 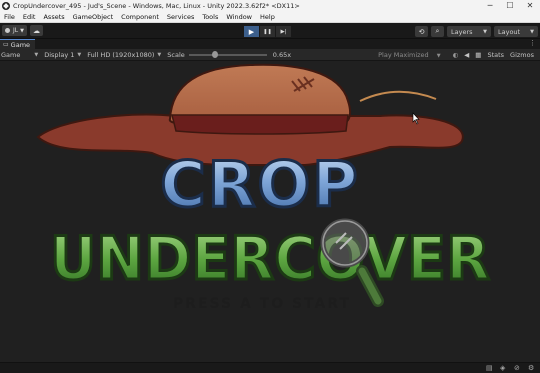 What do you see at coordinates (259, 184) in the screenshot?
I see `logo-crop-text: CROP` at bounding box center [259, 184].